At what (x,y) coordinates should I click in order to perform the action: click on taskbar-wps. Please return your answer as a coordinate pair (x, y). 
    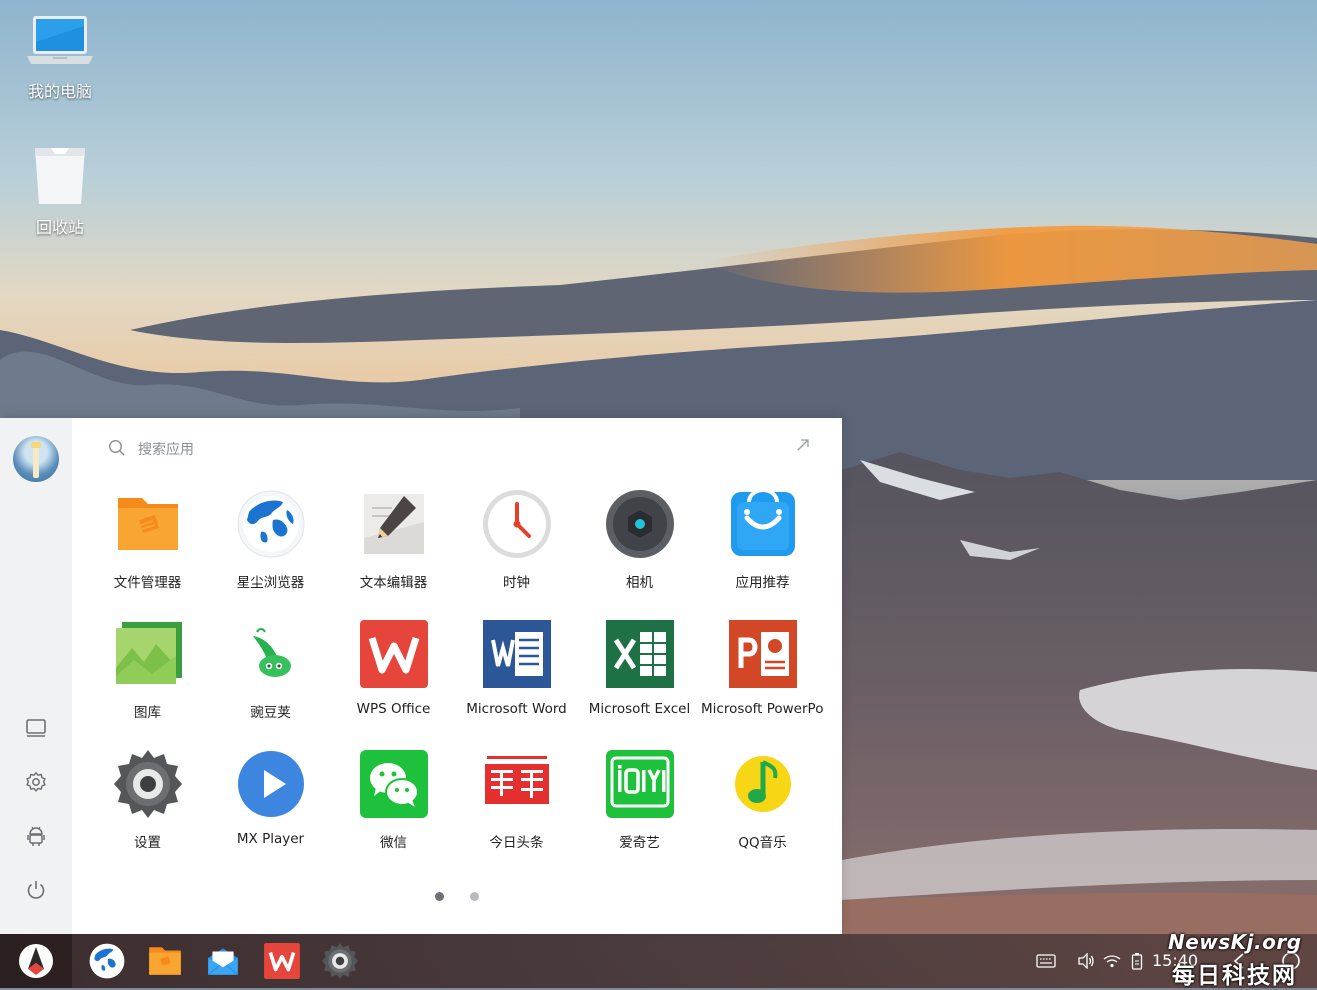
    Looking at the image, I should click on (282, 961).